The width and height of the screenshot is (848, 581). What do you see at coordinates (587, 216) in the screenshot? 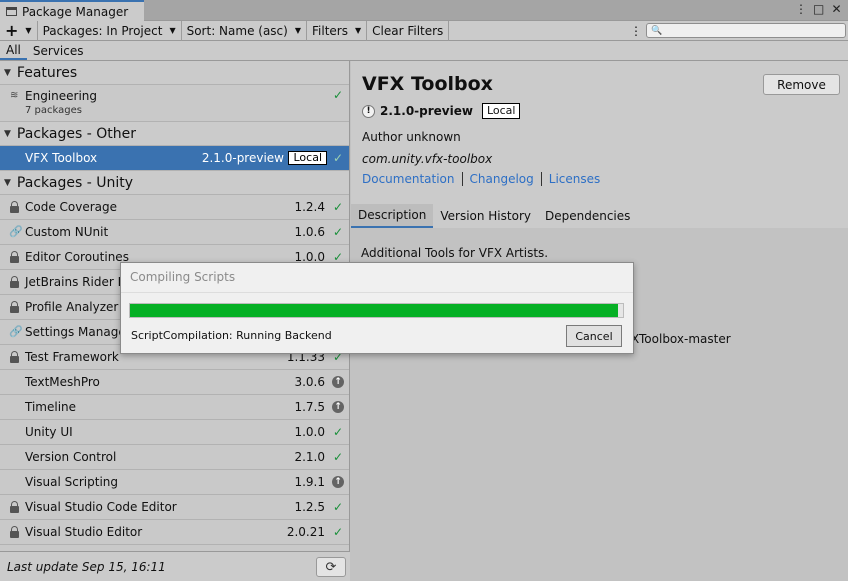
I see `tab-dependencies: Dependencies` at bounding box center [587, 216].